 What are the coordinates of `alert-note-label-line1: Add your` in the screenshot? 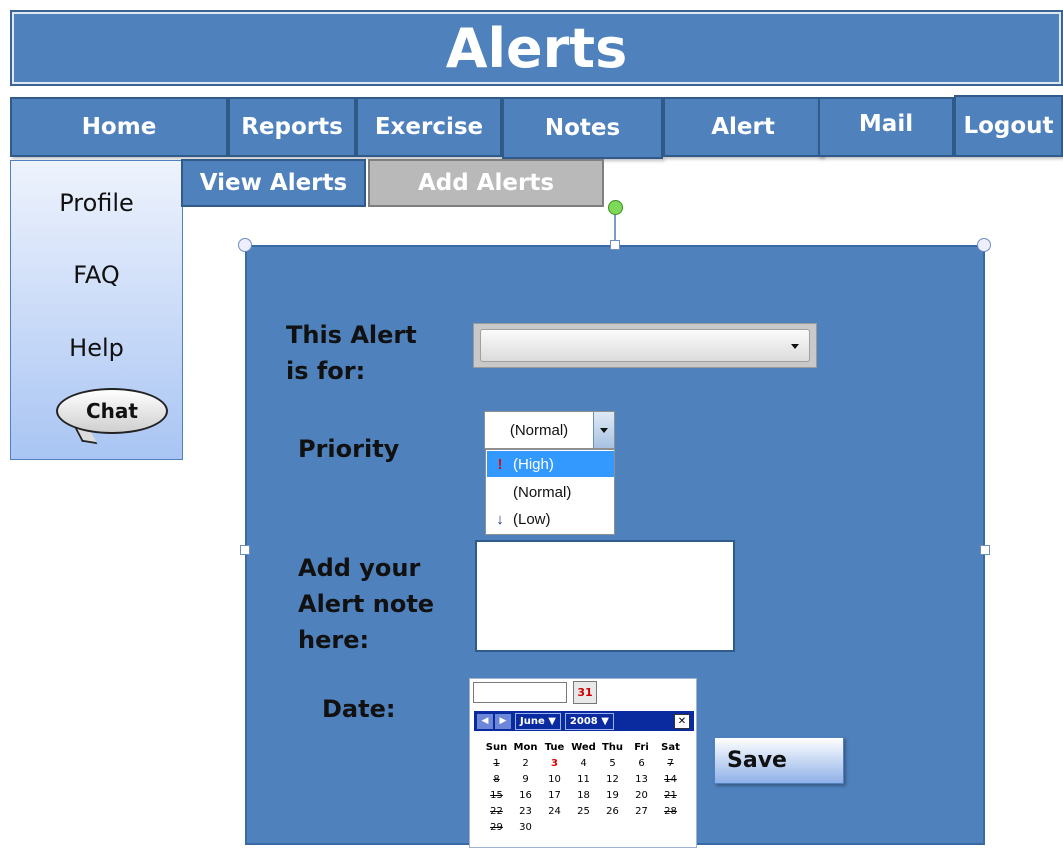 It's located at (359, 568).